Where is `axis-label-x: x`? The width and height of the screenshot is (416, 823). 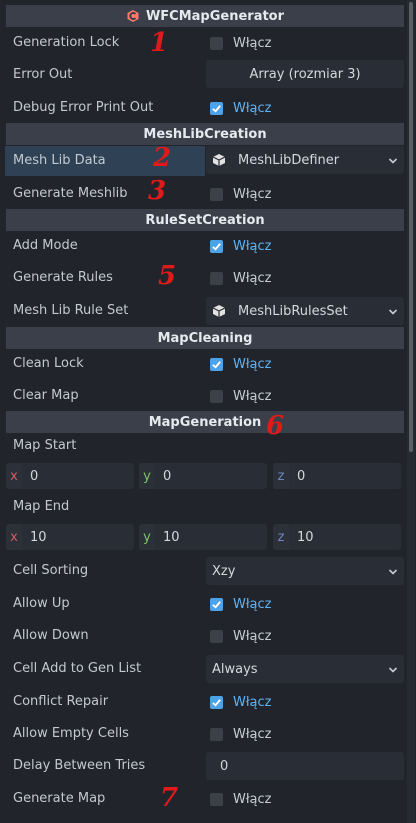 axis-label-x: x is located at coordinates (14, 537).